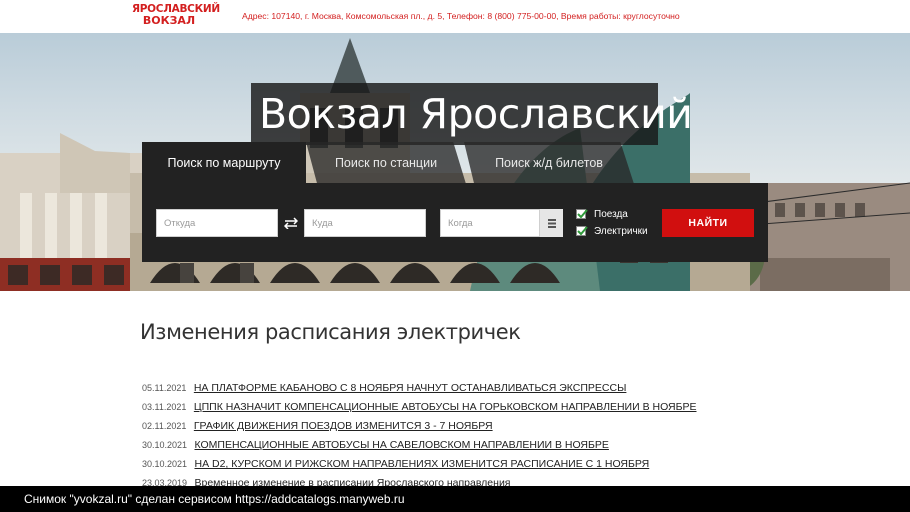 Image resolution: width=910 pixels, height=512 pixels. I want to click on calendar-button, so click(551, 223).